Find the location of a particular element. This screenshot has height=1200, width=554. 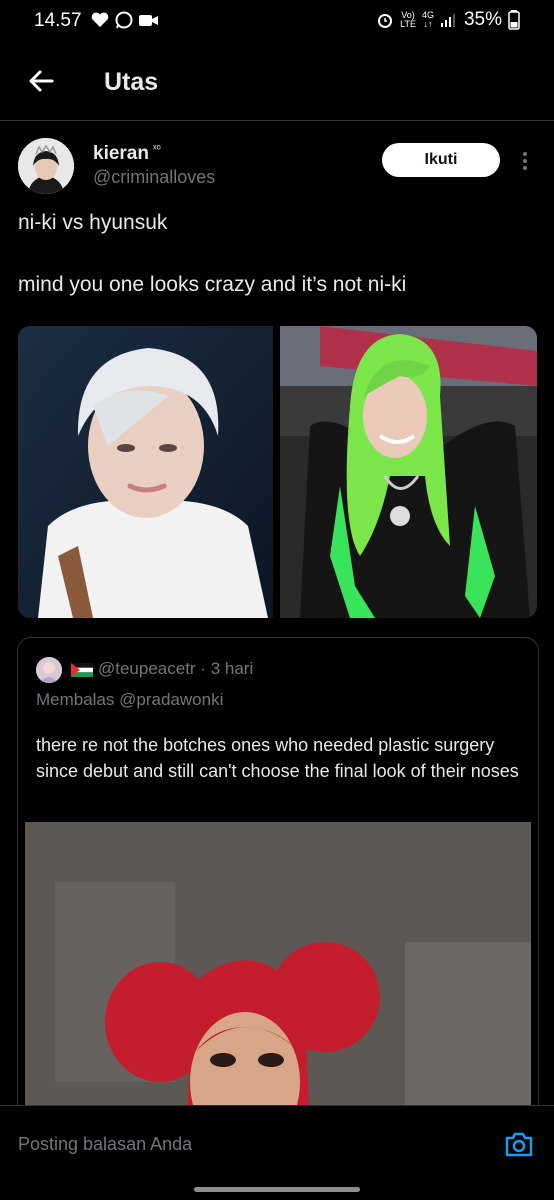

home-indicator is located at coordinates (277, 1189).